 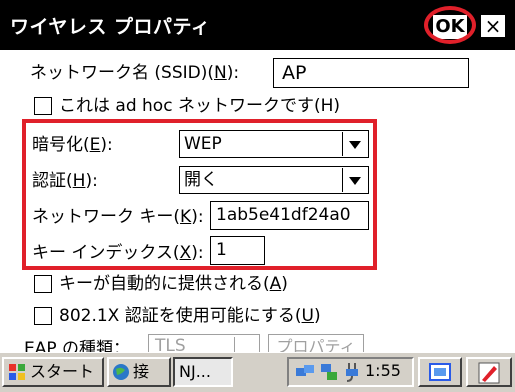 What do you see at coordinates (17, 372) in the screenshot?
I see `windows-logo-icon` at bounding box center [17, 372].